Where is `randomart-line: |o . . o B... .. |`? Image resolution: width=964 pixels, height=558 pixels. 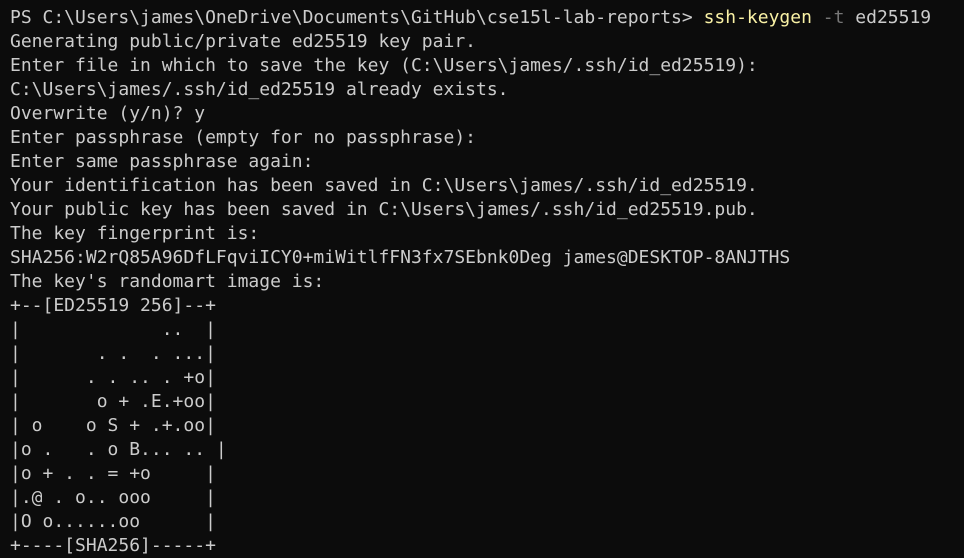
randomart-line: |o . . o B... .. | is located at coordinates (118, 449).